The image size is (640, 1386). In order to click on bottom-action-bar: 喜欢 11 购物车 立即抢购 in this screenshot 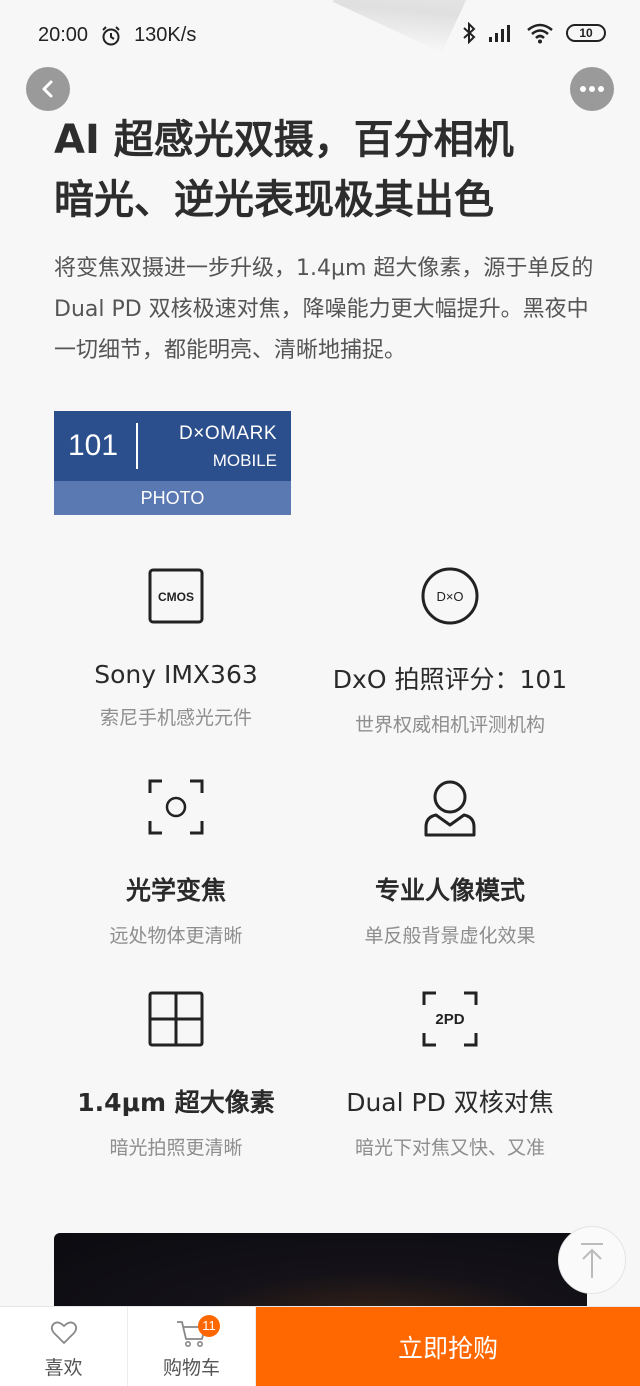, I will do `click(320, 1346)`.